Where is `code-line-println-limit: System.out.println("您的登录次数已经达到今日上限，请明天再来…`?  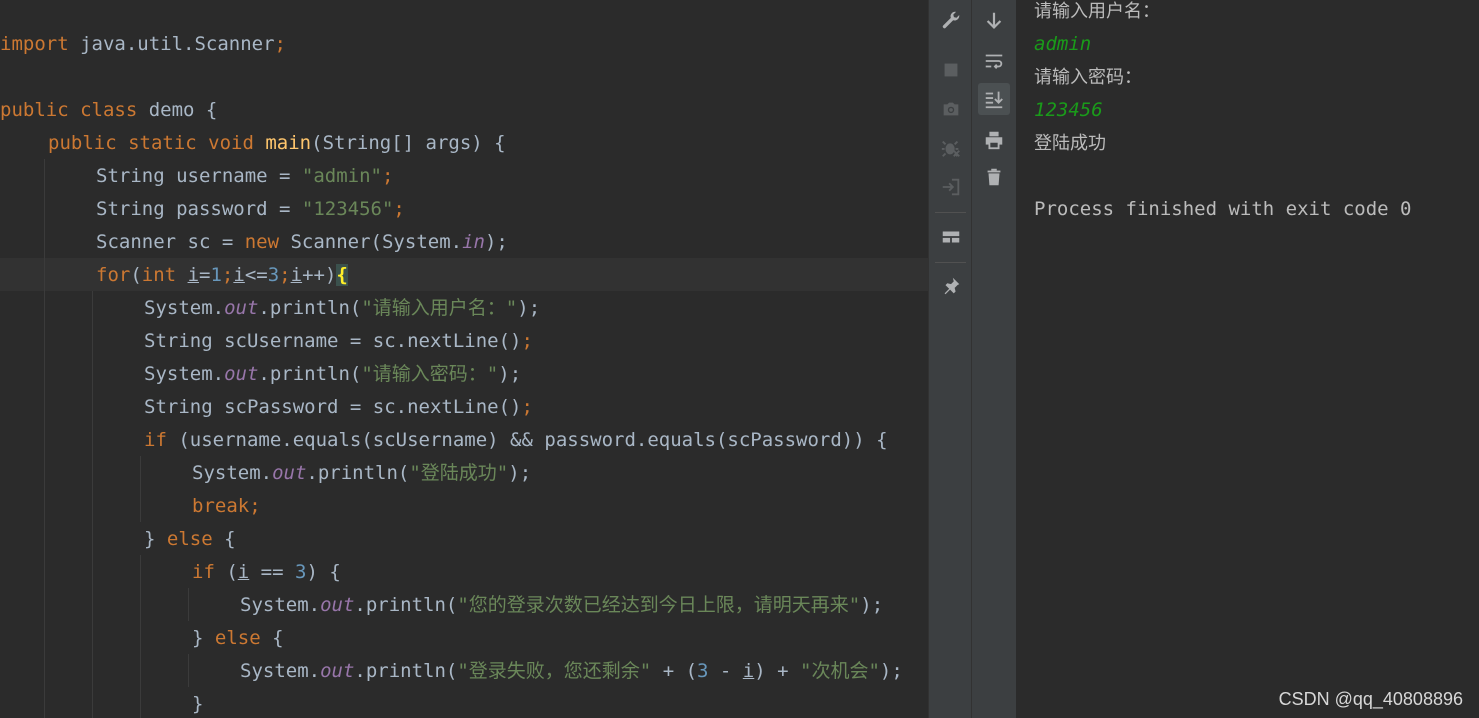 code-line-println-limit: System.out.println("您的登录次数已经达到今日上限，请明天再来… is located at coordinates (561, 605).